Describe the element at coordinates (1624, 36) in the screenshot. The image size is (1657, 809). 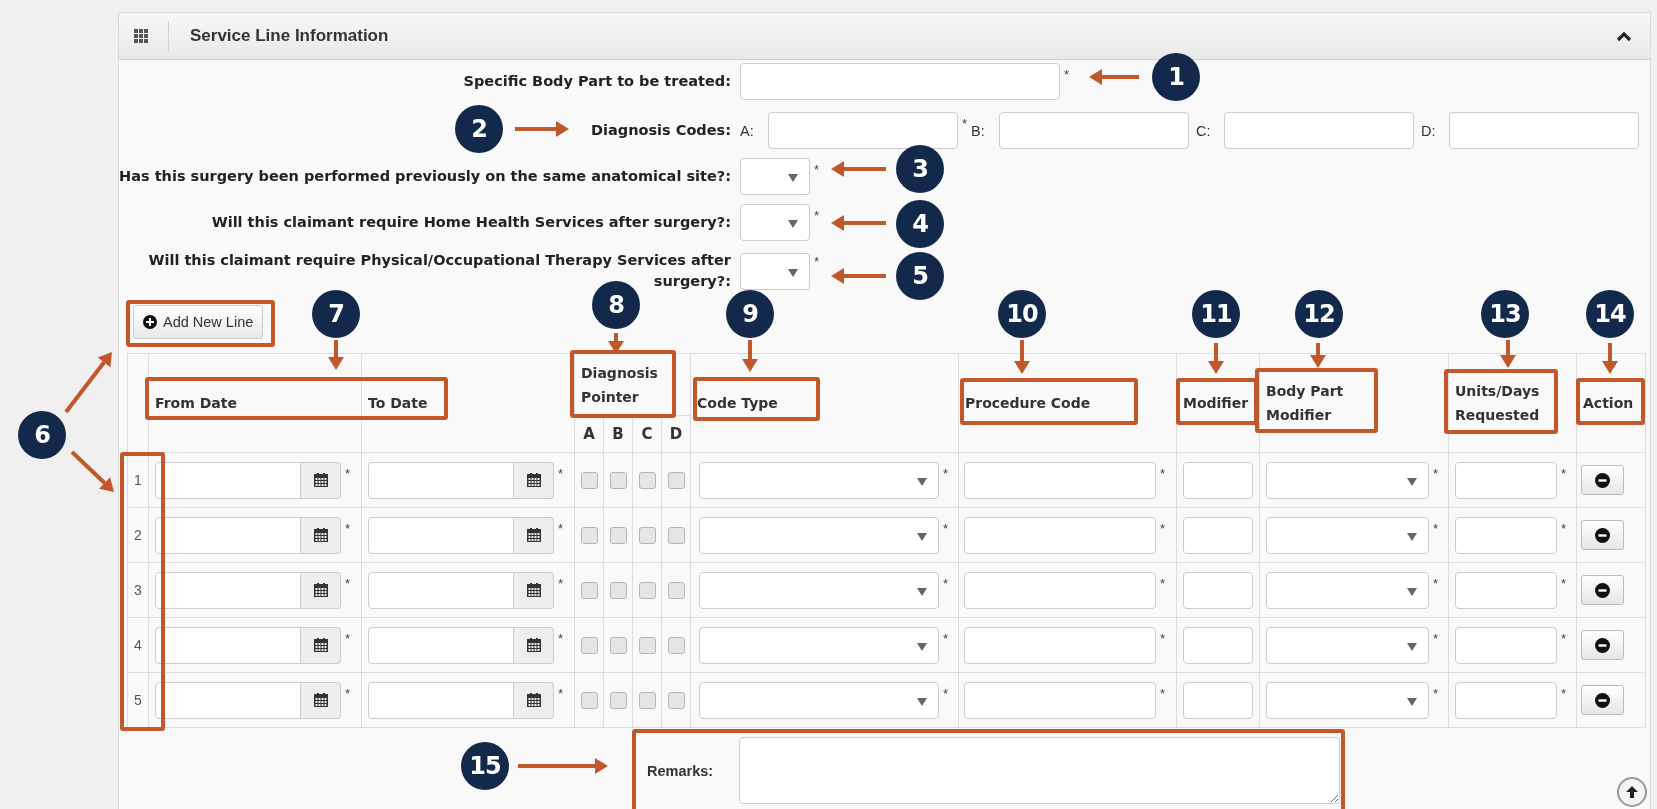
I see `collapse-icon` at that location.